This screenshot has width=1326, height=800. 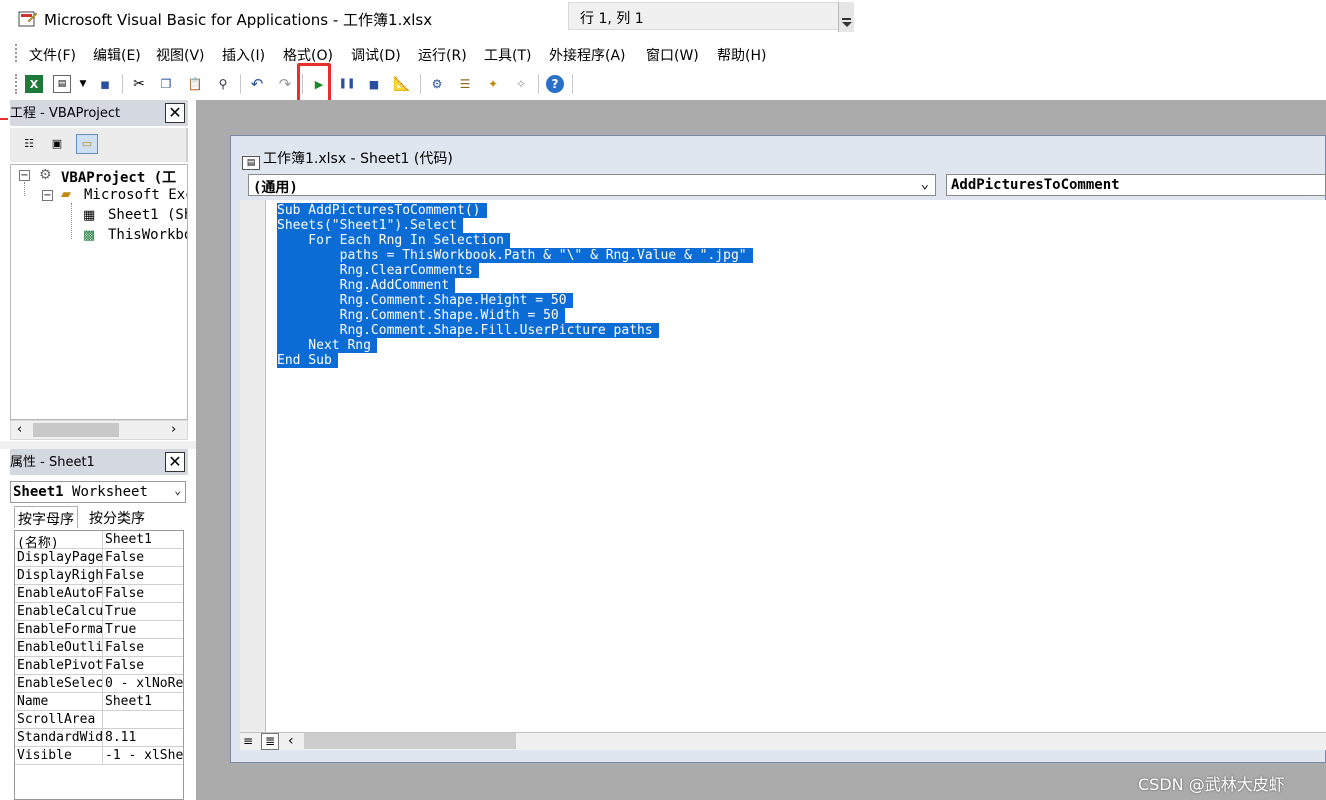 I want to click on property-row: EnableAutoFilterFalse, so click(x=99, y=594).